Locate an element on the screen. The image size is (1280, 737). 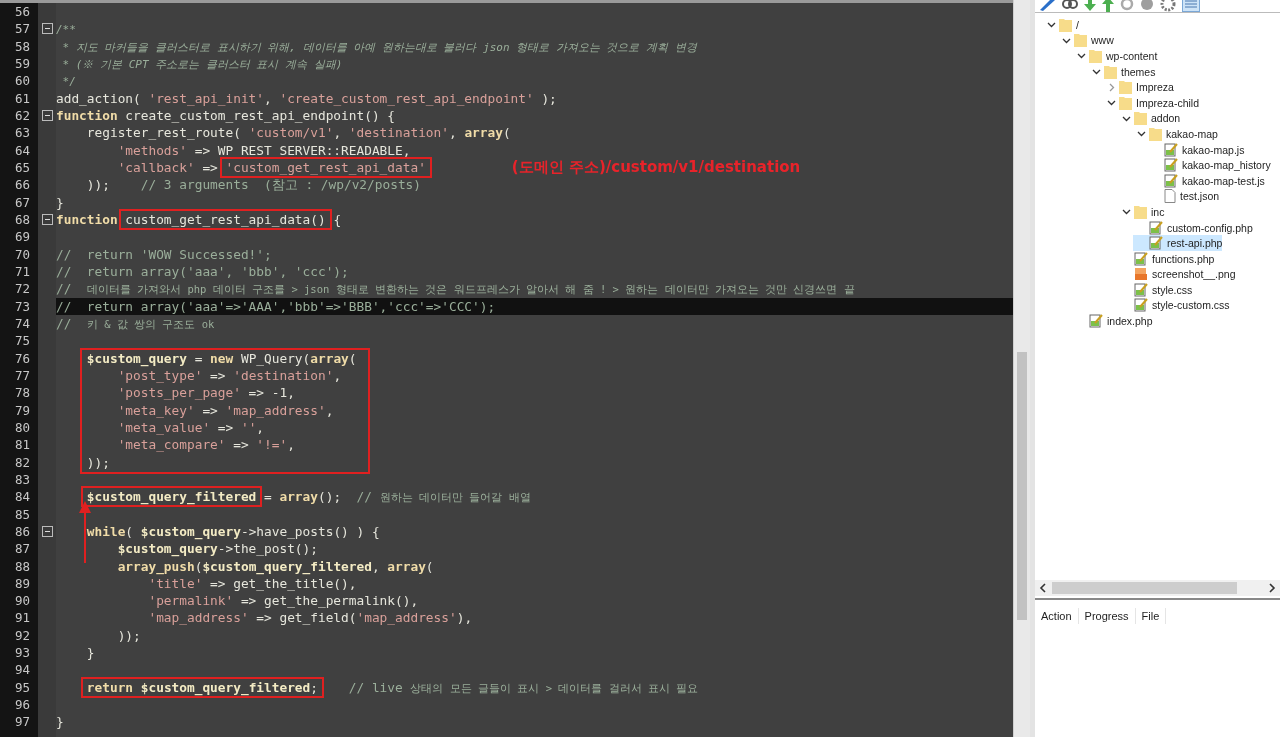
tree-item: inc is located at coordinates (1141, 212).